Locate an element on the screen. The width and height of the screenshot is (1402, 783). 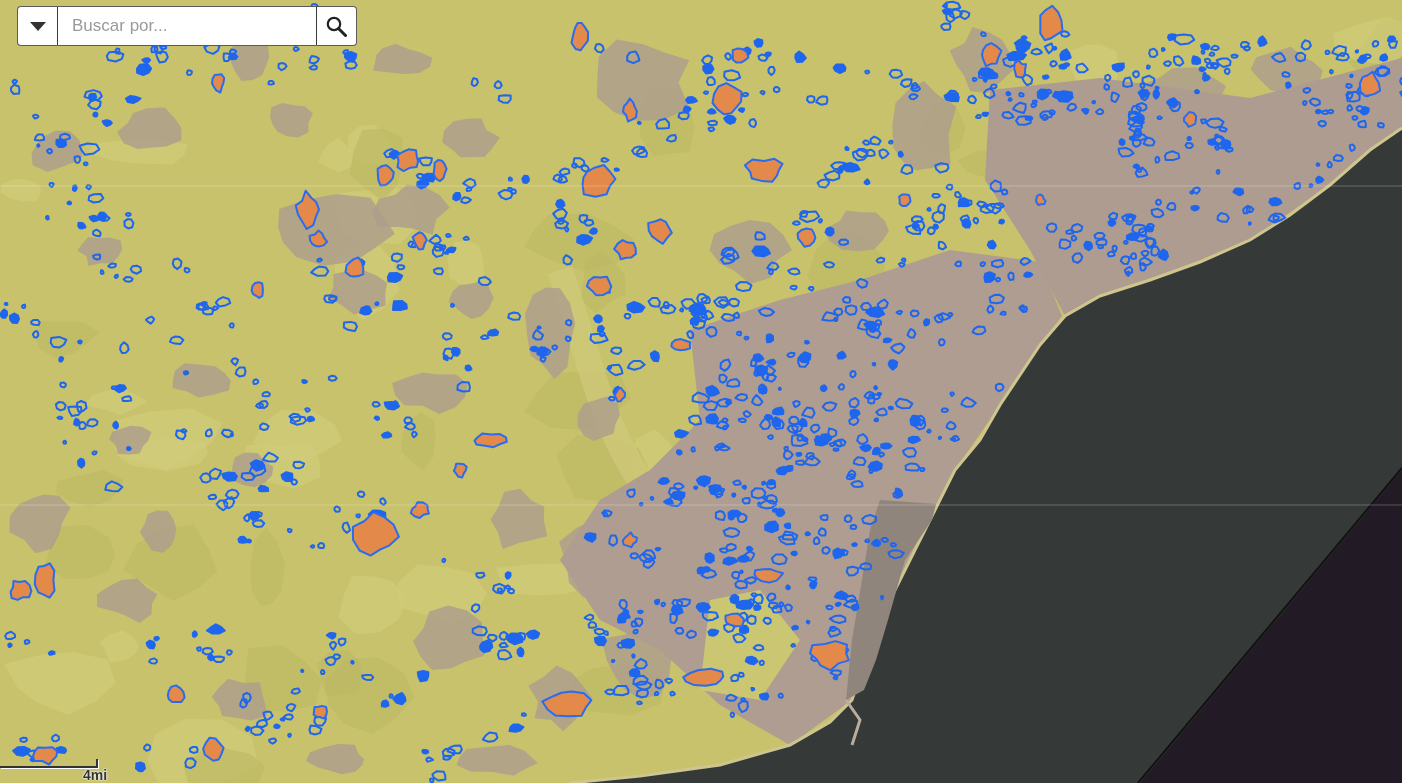
caret-icon is located at coordinates (37, 26).